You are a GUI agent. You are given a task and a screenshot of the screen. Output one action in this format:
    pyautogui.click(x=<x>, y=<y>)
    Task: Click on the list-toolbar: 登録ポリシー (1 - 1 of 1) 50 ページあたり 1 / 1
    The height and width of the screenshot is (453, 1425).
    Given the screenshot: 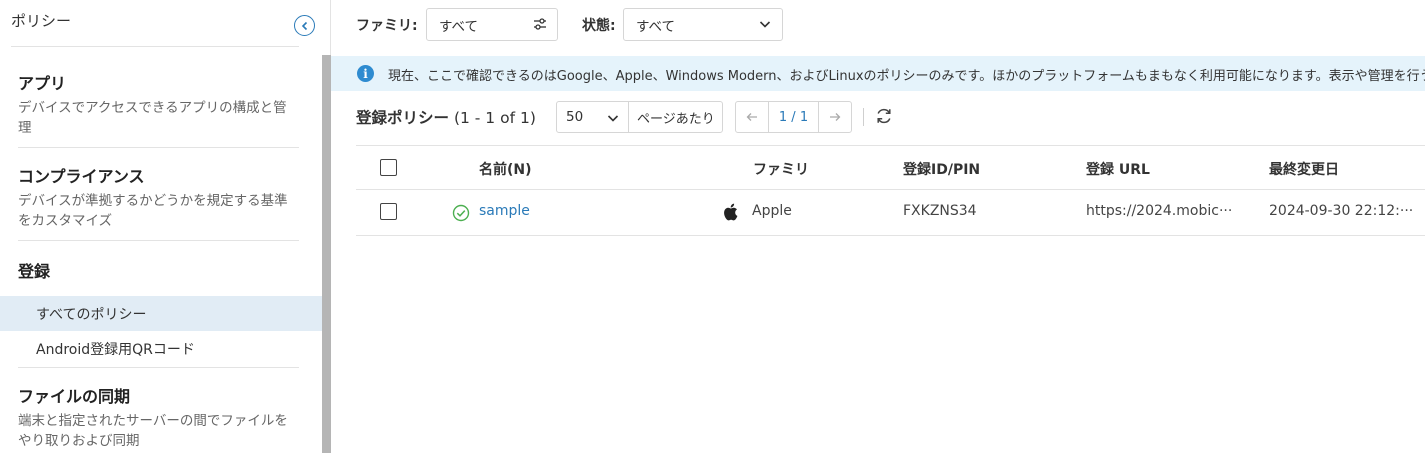 What is the action you would take?
    pyautogui.click(x=878, y=116)
    